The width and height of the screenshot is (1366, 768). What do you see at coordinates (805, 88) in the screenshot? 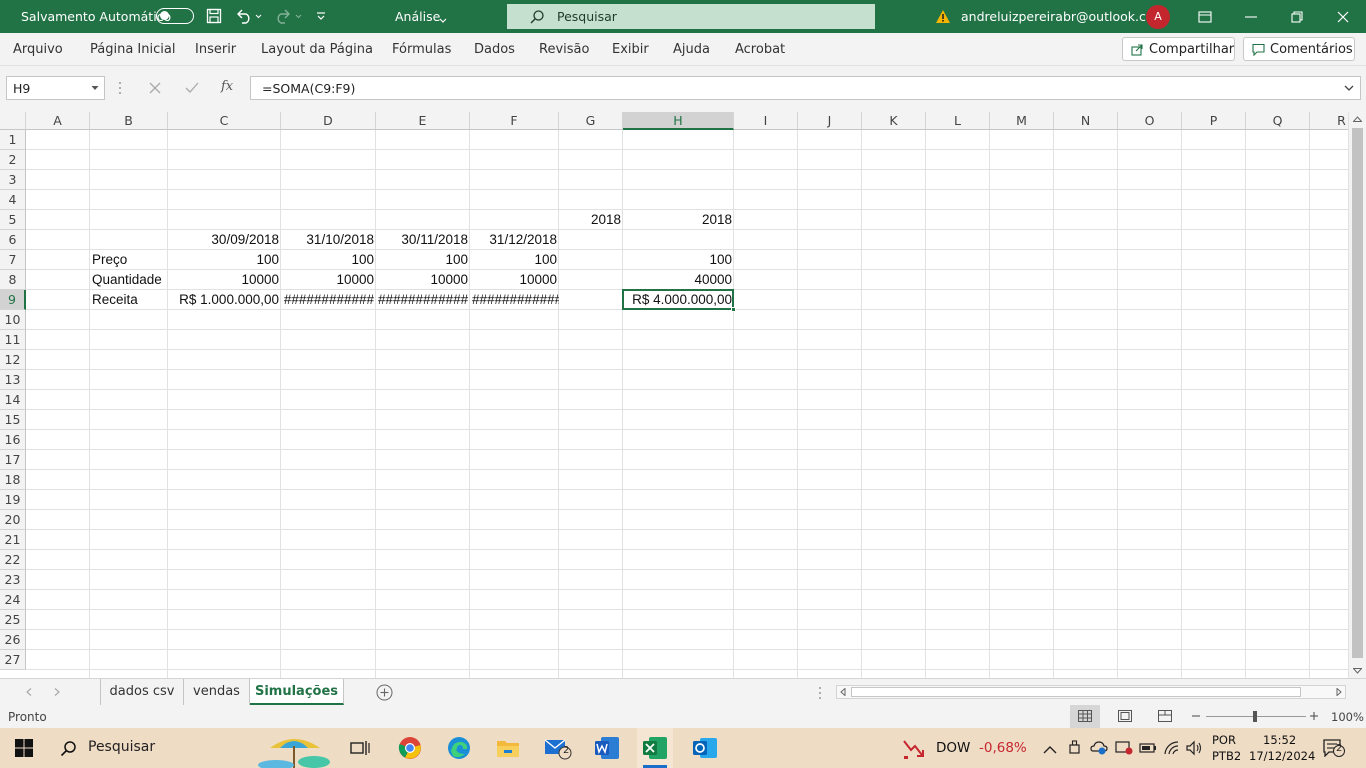
I see `formula-input: =SOMA(C9:F9)` at bounding box center [805, 88].